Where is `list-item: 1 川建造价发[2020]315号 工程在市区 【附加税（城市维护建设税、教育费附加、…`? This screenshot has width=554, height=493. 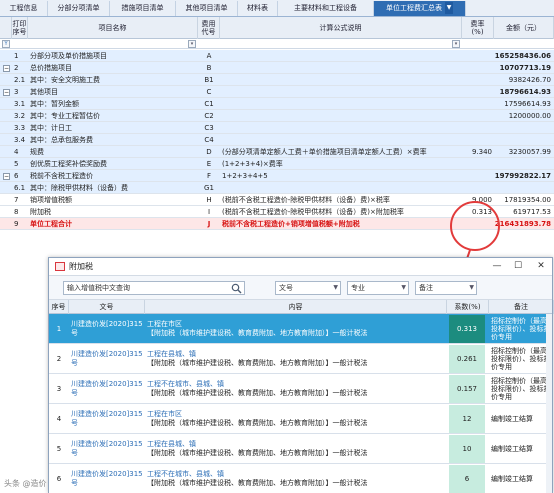 list-item: 1 川建造价发[2020]315号 工程在市区 【附加税（城市维护建设税、教育费附加、… is located at coordinates (300, 329).